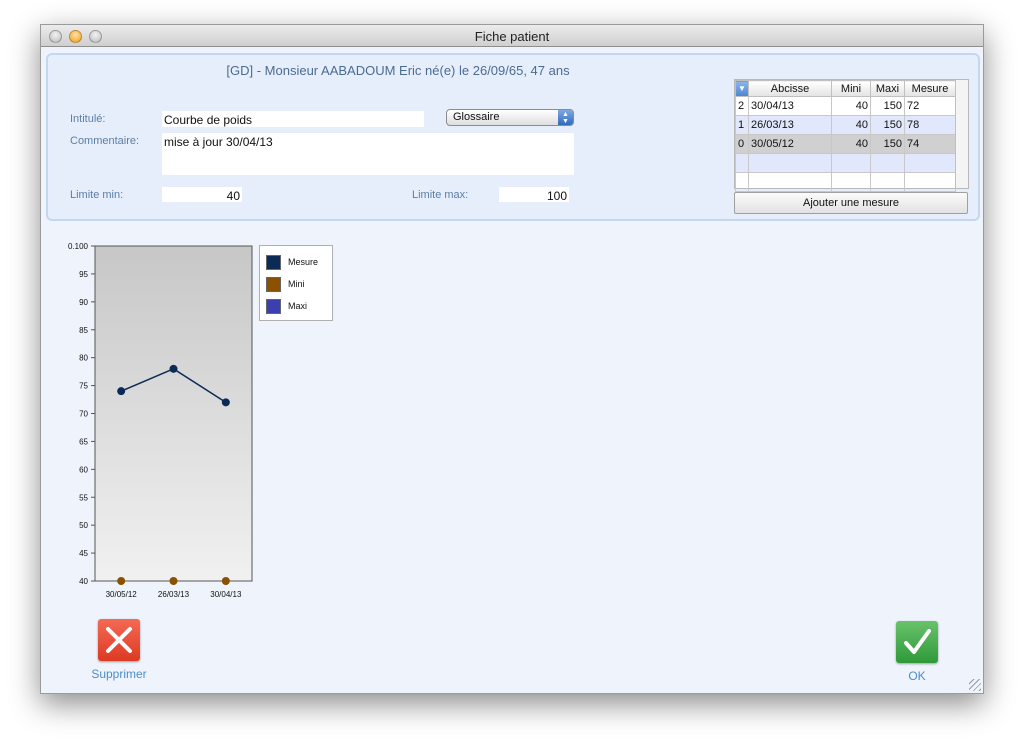 Image resolution: width=1024 pixels, height=748 pixels. I want to click on chart-legend: Mesure Mini Maxi, so click(296, 283).